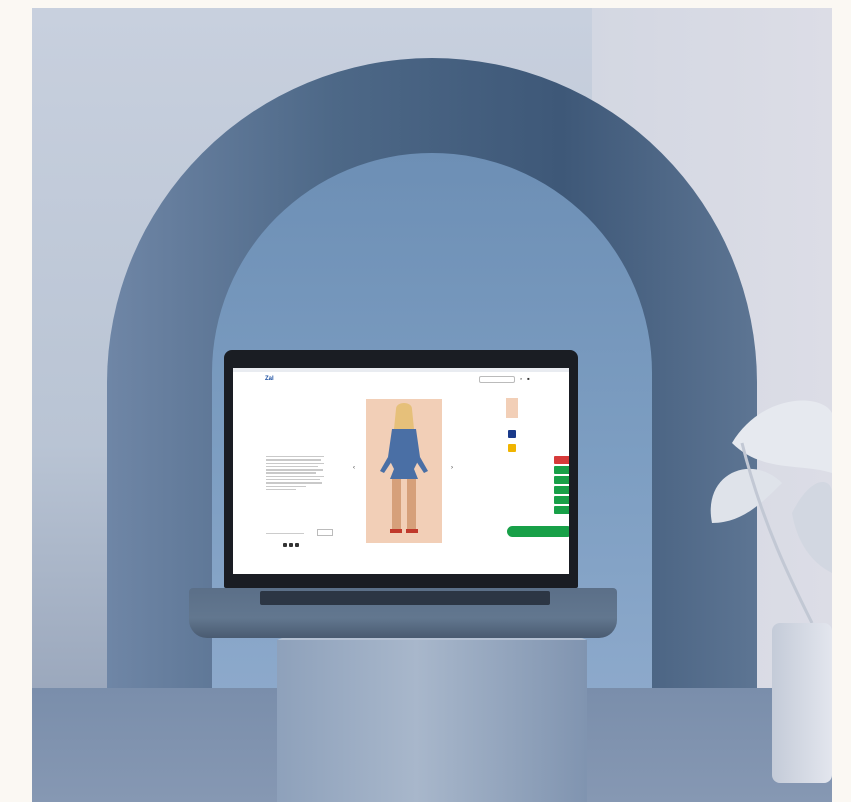  I want to click on twitter-icon, so click(291, 545).